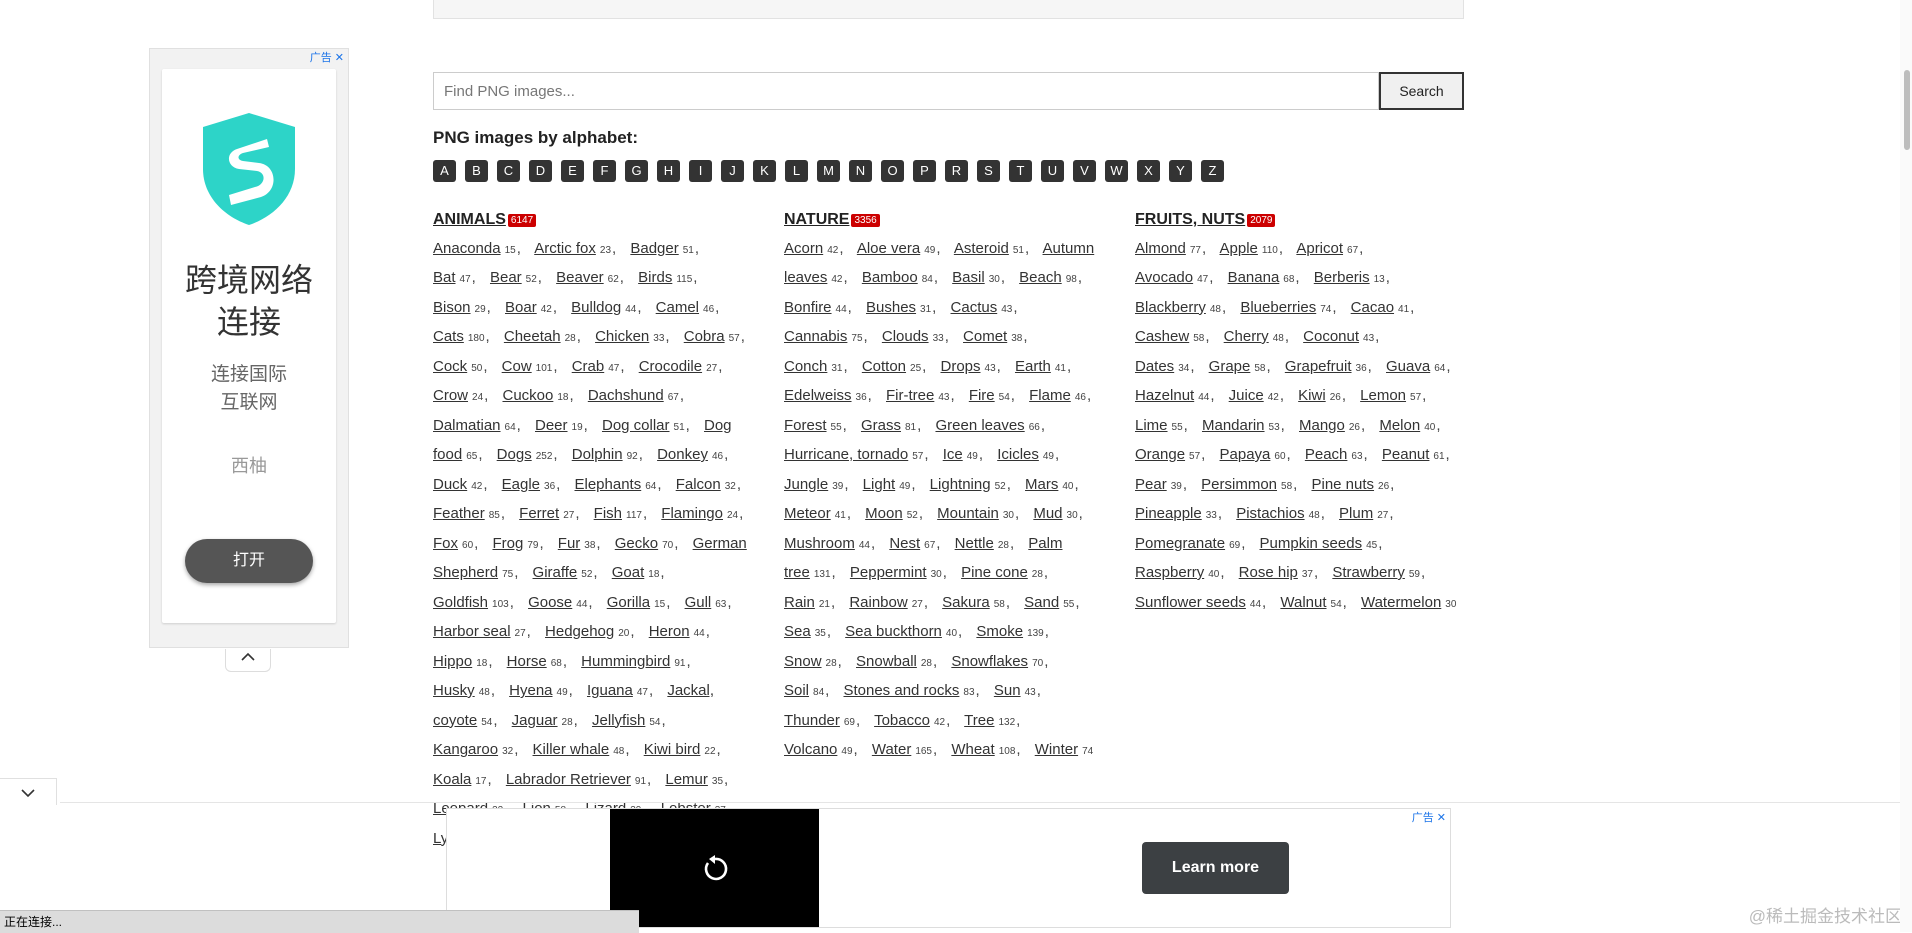 Image resolution: width=1912 pixels, height=933 pixels. Describe the element at coordinates (879, 484) in the screenshot. I see `category-item-link: Light` at that location.